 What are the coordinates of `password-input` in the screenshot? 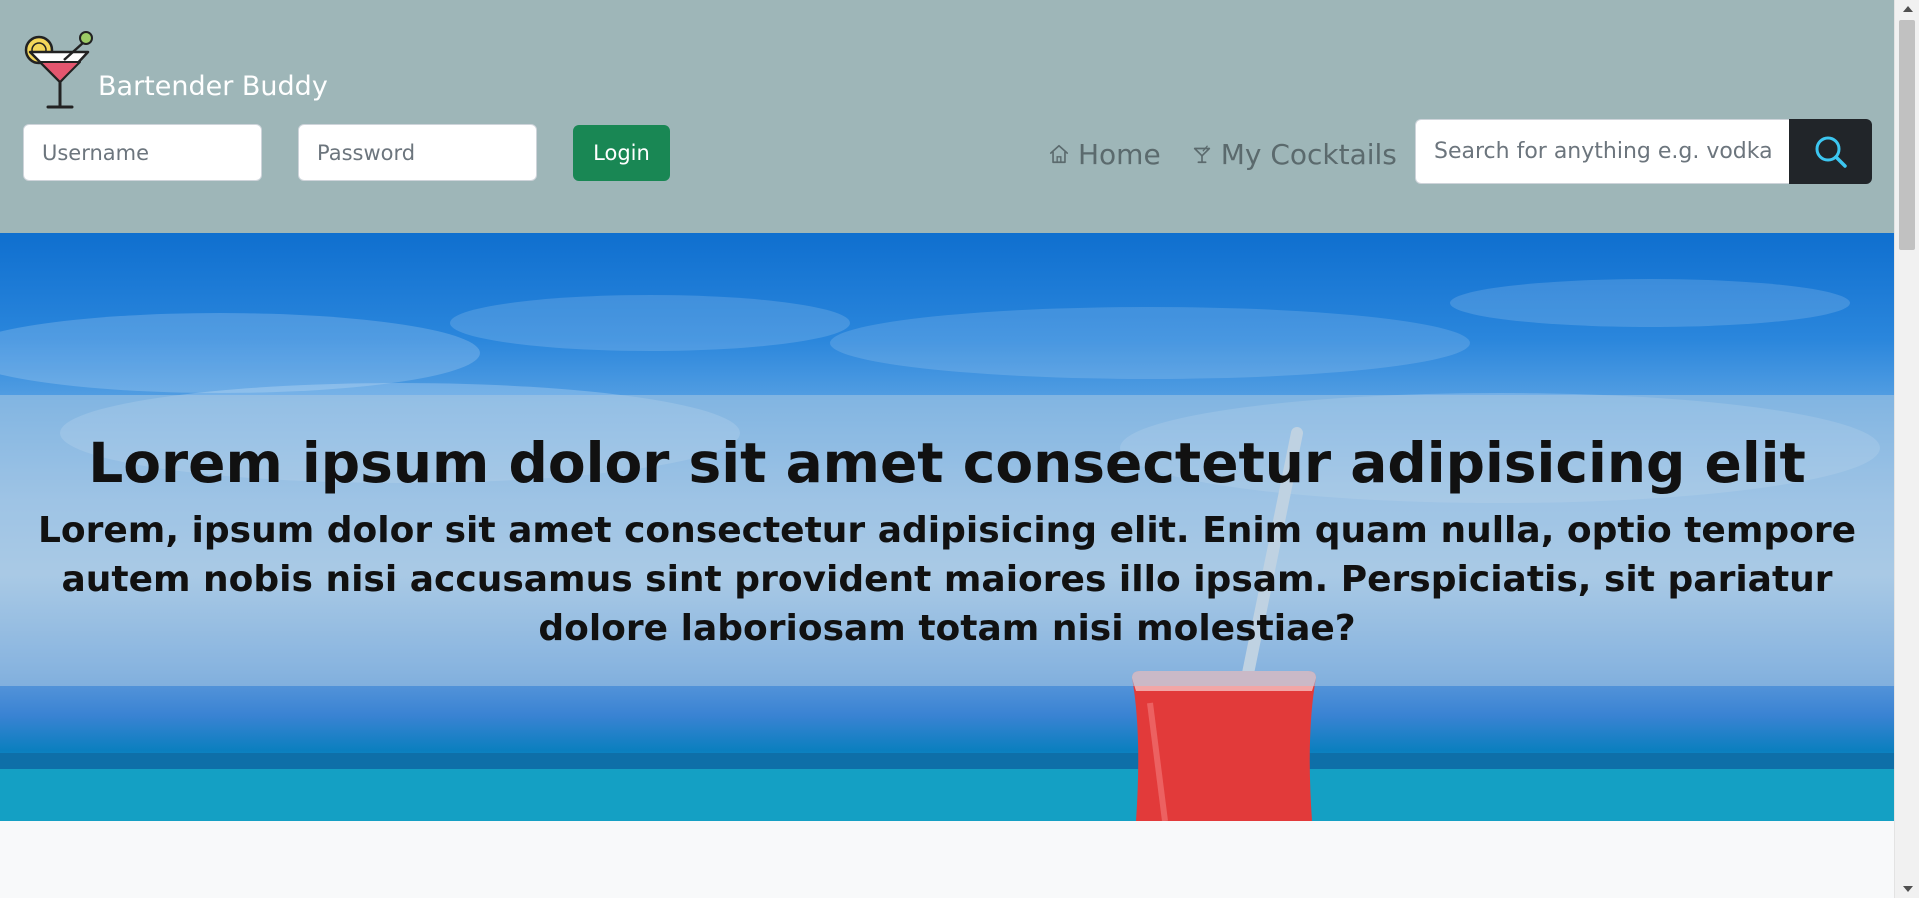 It's located at (417, 152).